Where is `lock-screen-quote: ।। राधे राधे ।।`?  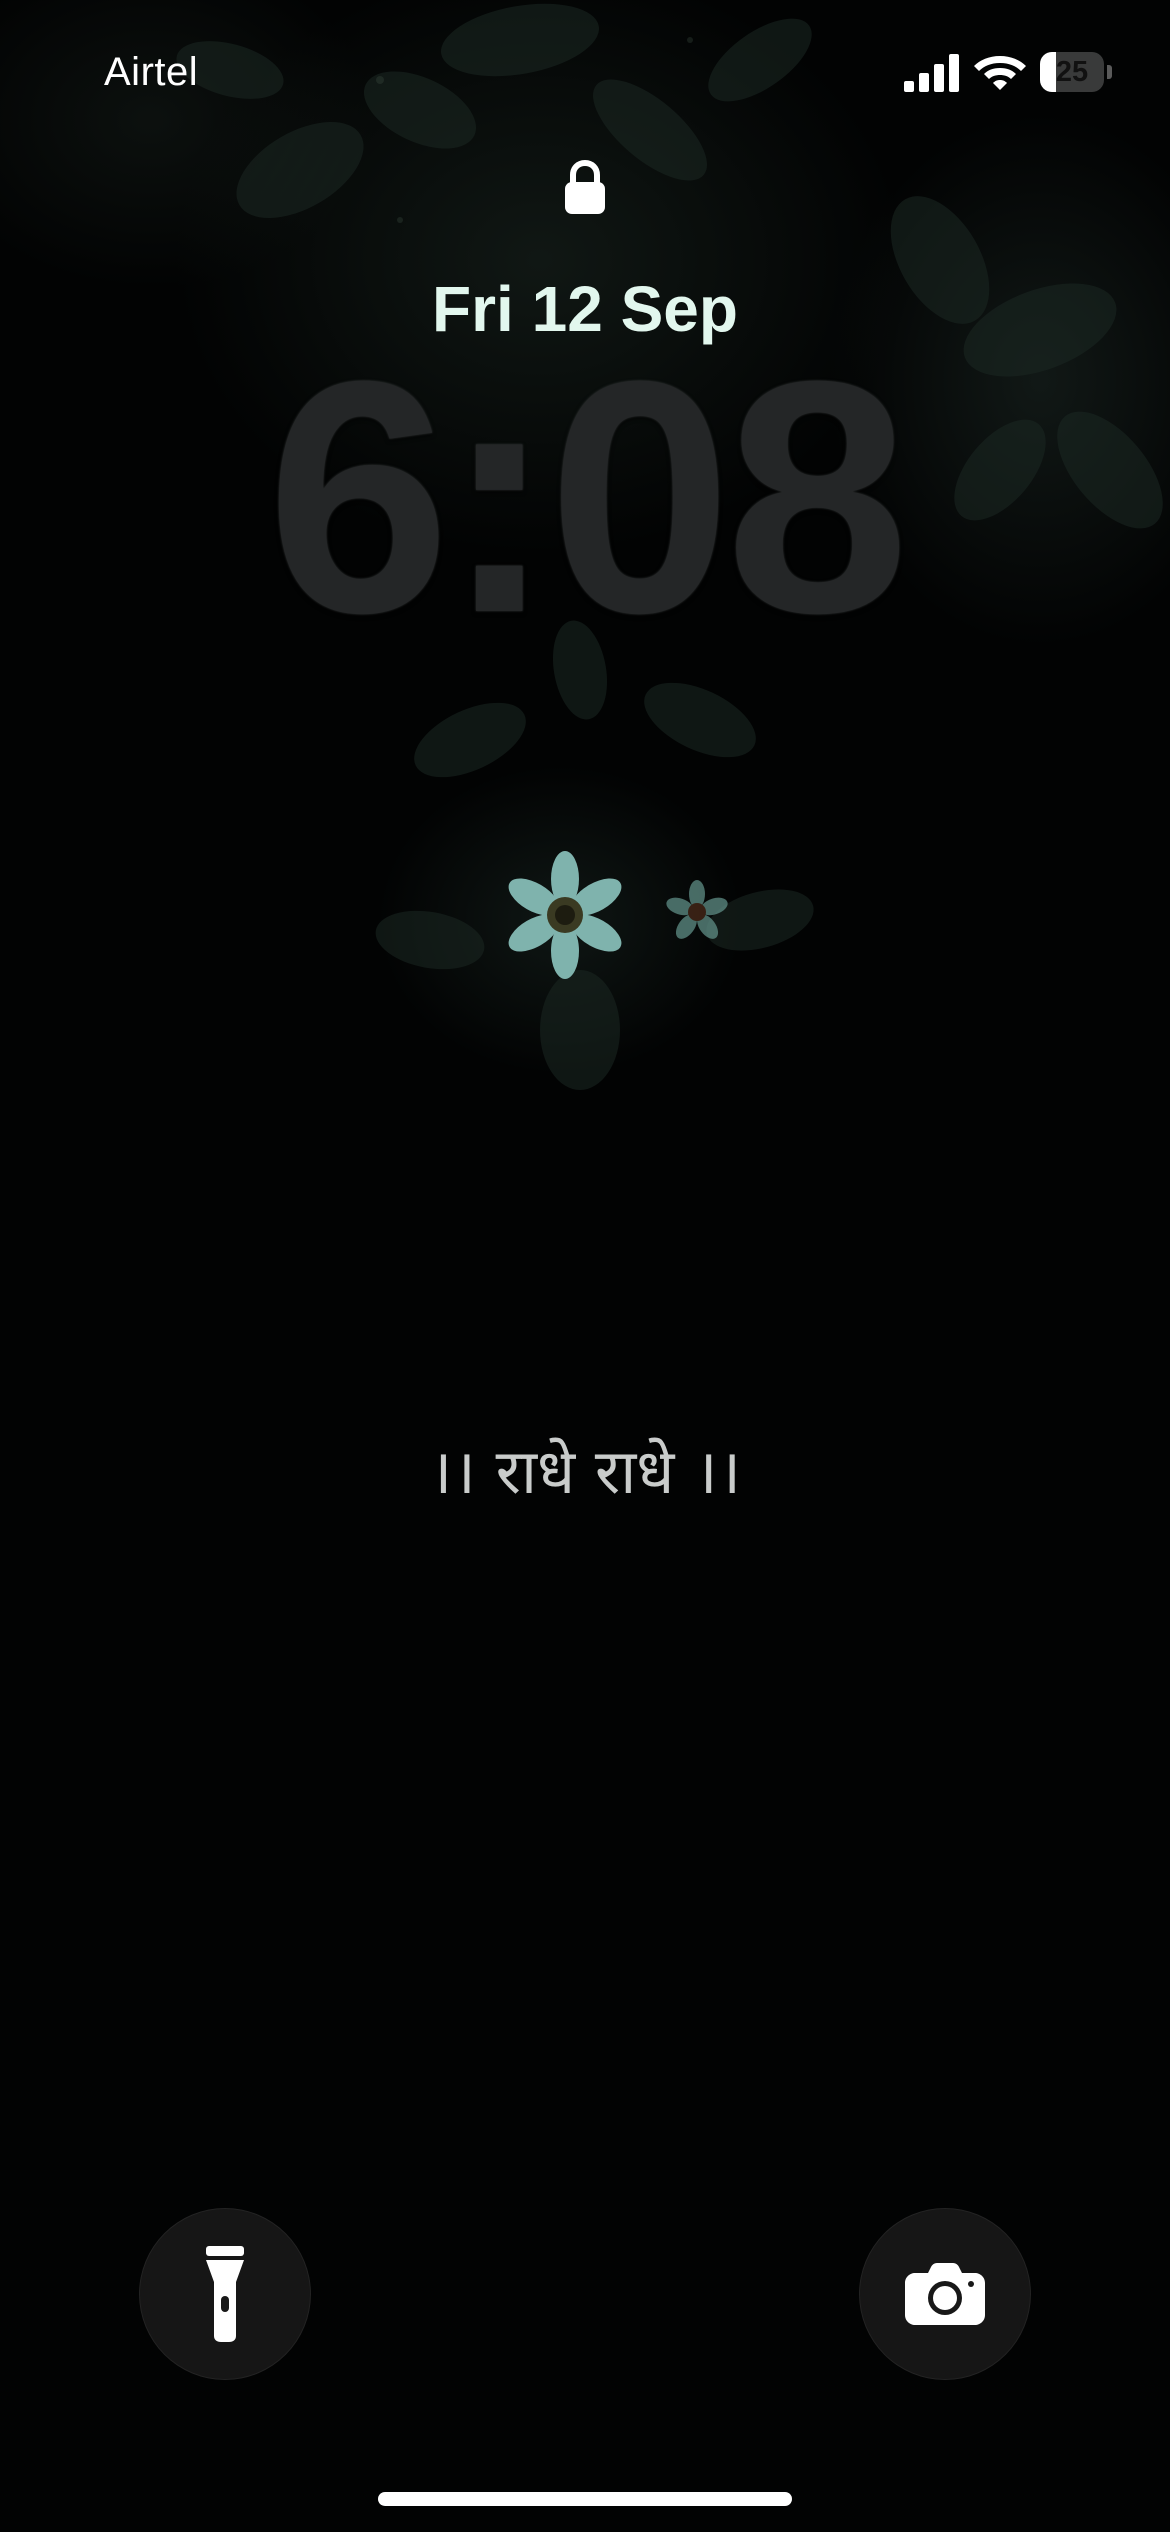
lock-screen-quote: ।। राधे राधे ।। is located at coordinates (585, 1471).